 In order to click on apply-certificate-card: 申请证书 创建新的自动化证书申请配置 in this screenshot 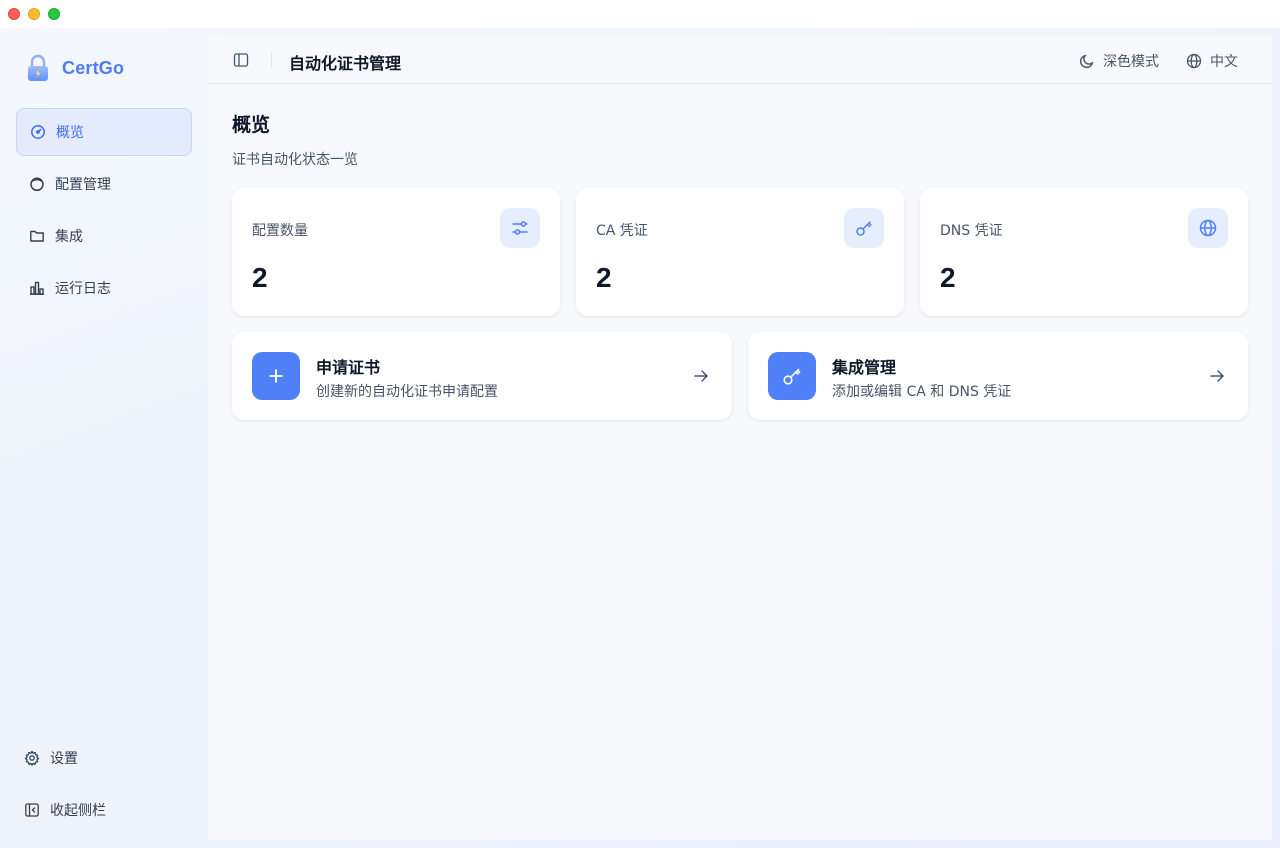, I will do `click(482, 376)`.